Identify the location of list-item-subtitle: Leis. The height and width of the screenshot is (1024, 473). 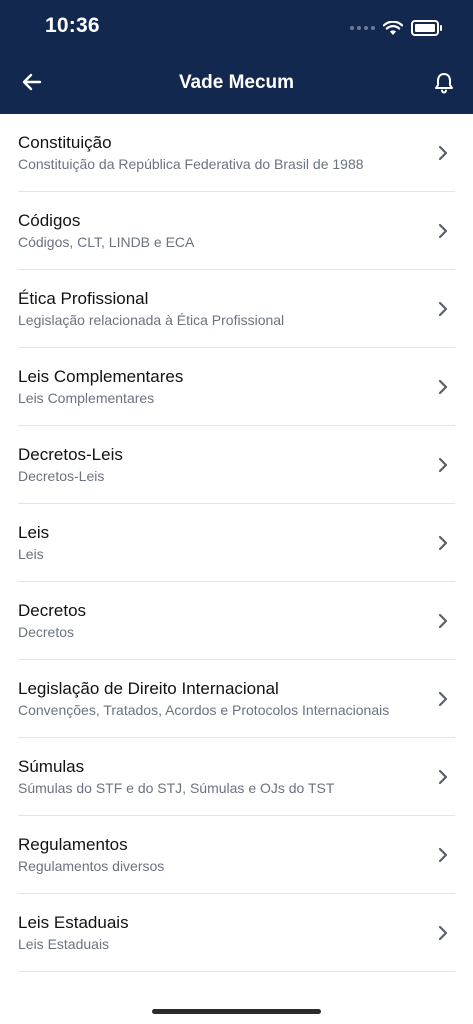
(31, 554).